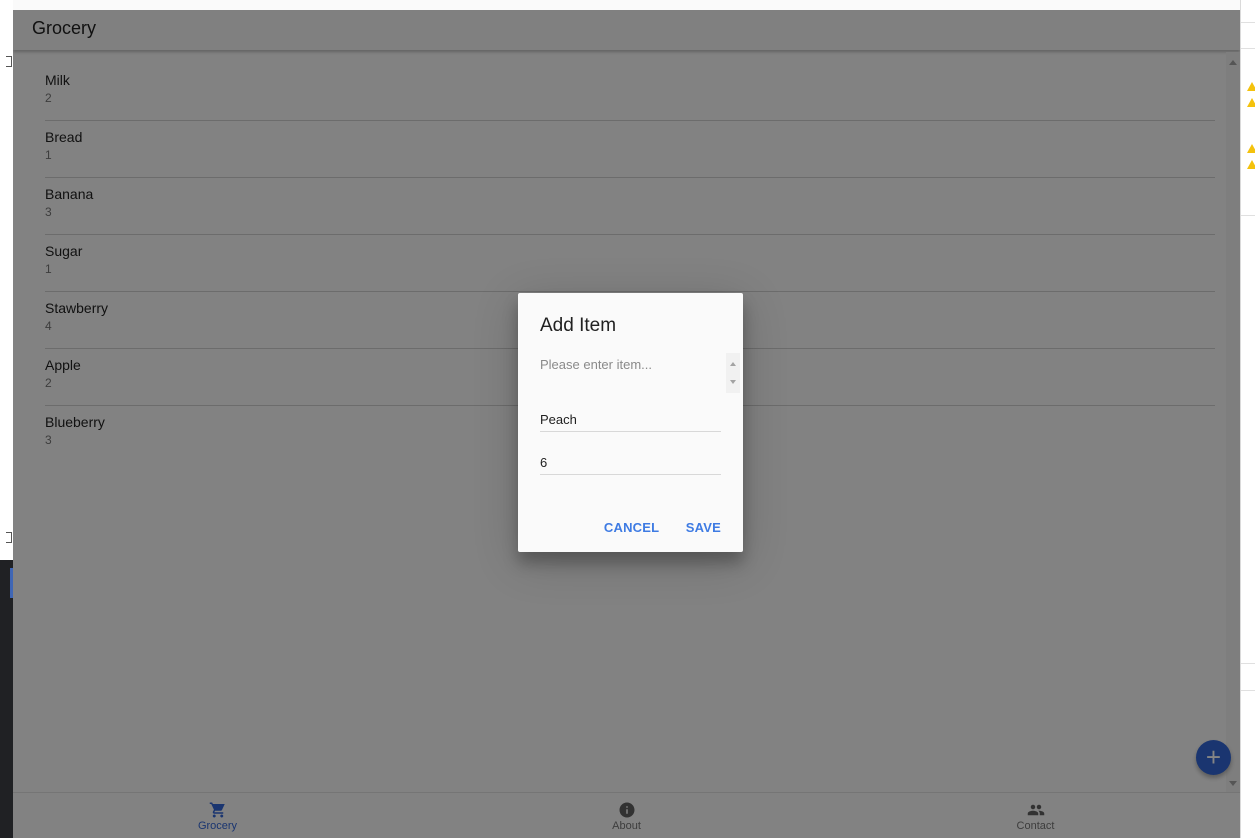 This screenshot has width=1255, height=838. I want to click on background-panel, so click(6, 699).